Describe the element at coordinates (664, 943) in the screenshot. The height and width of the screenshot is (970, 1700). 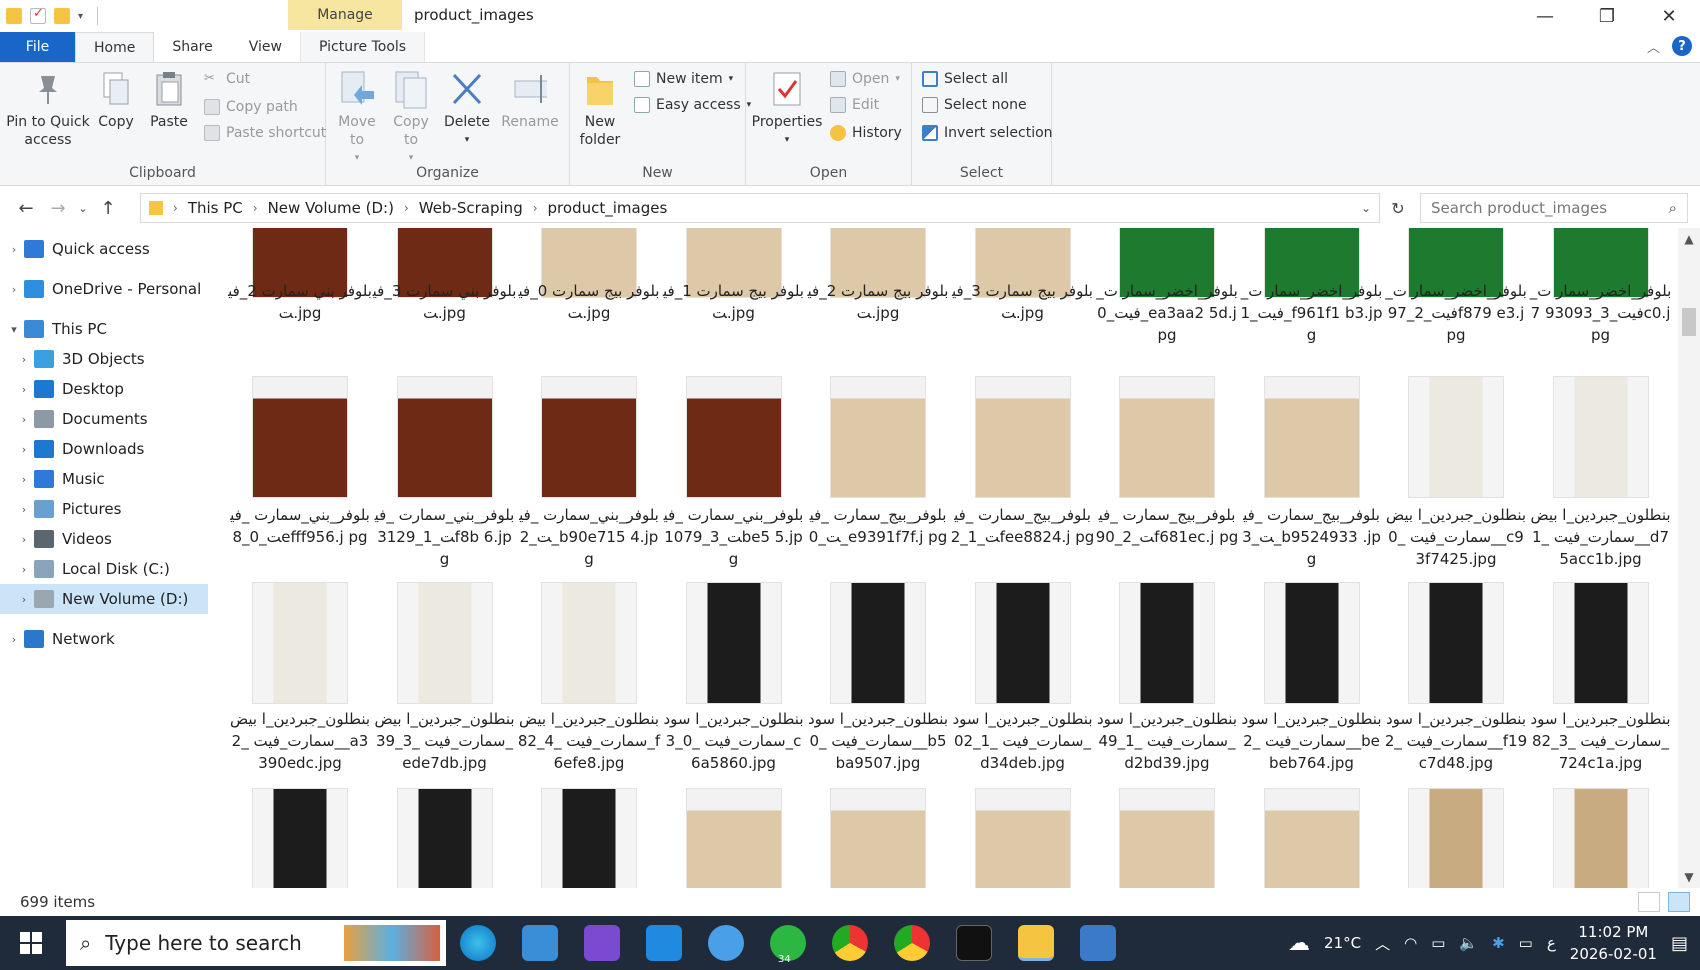
I see `vscode-icon` at that location.